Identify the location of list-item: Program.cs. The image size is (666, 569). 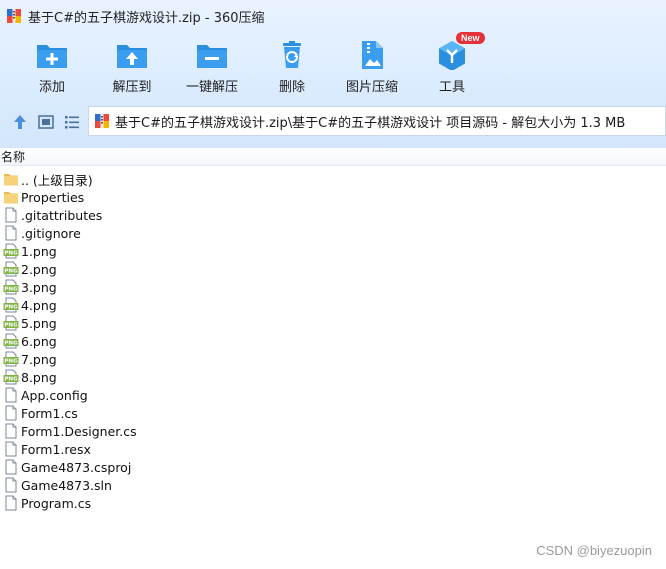
(150, 503).